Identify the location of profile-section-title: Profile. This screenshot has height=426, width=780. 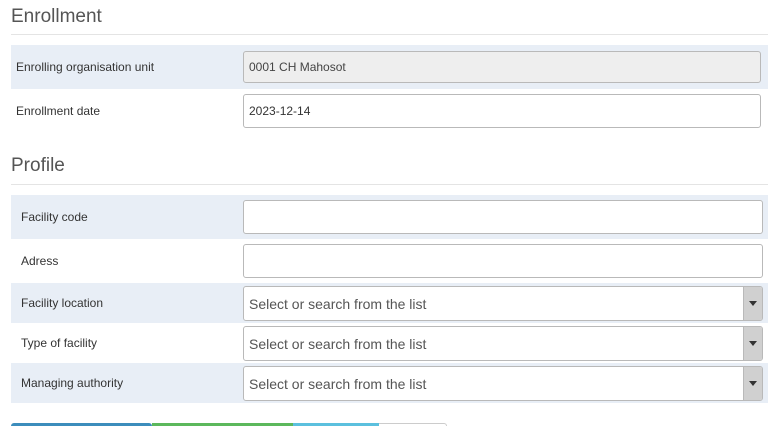
(38, 165).